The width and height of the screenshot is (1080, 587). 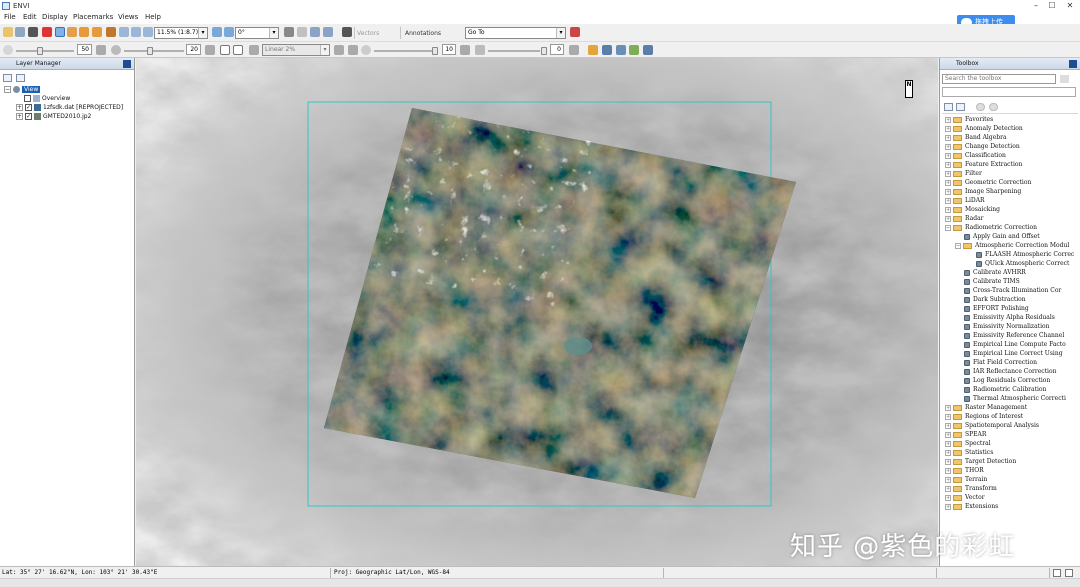 What do you see at coordinates (45, 51) in the screenshot?
I see `brightness-slider` at bounding box center [45, 51].